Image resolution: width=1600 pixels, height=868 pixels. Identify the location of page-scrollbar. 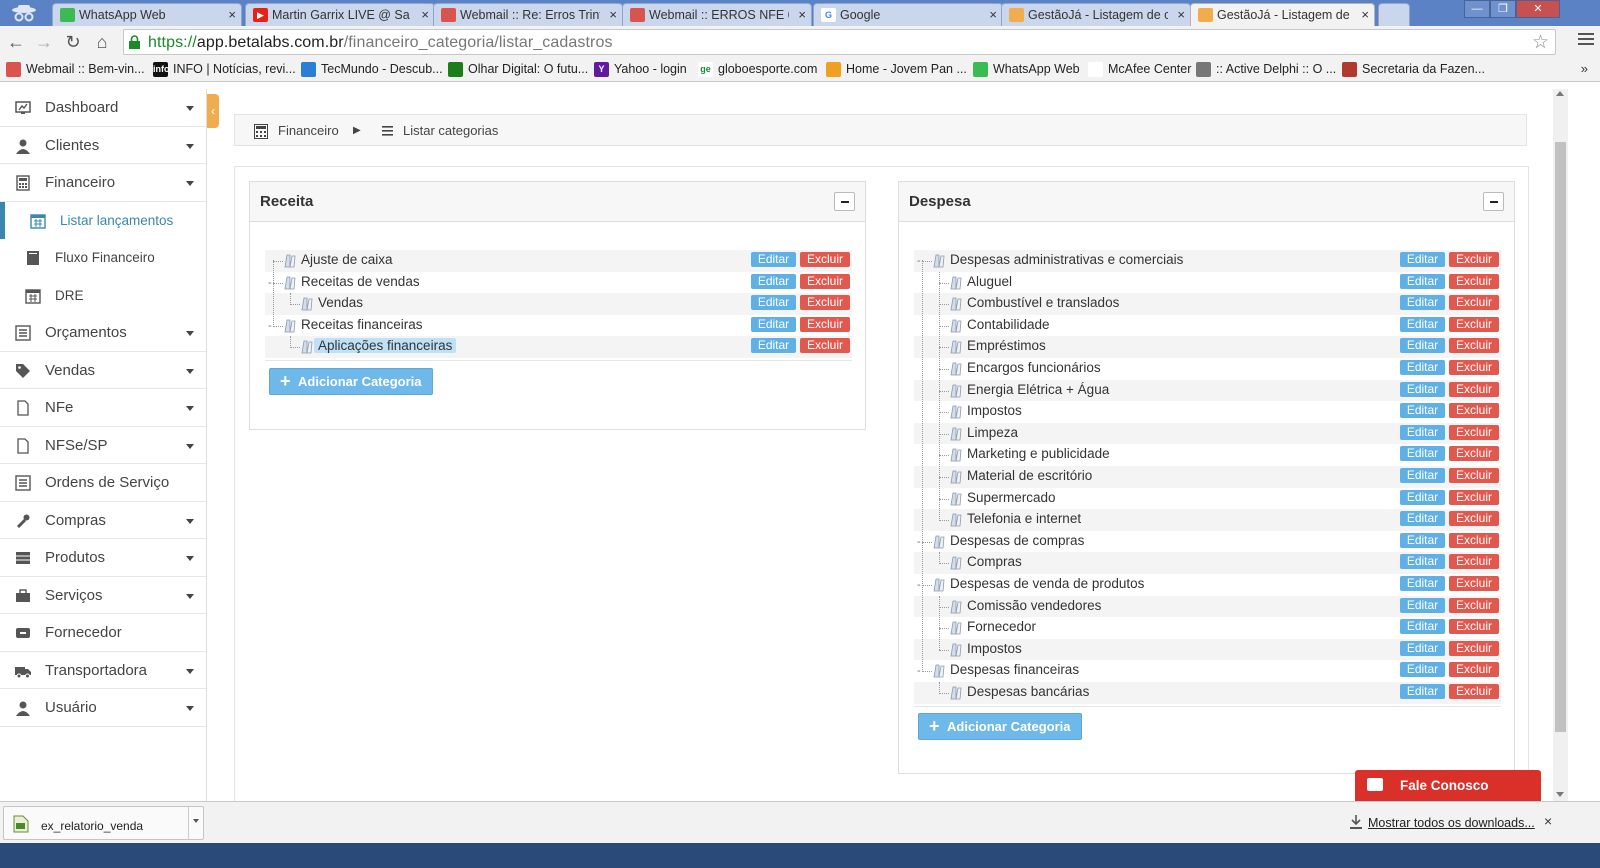
(1560, 445).